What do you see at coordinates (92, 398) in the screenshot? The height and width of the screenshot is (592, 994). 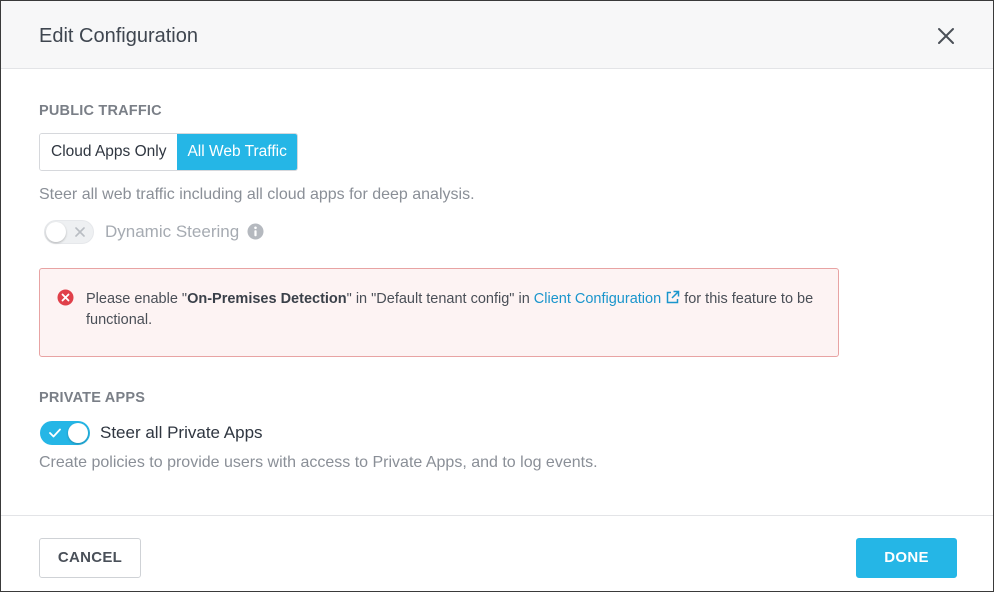 I see `private-apps-label: PRIVATE APPS` at bounding box center [92, 398].